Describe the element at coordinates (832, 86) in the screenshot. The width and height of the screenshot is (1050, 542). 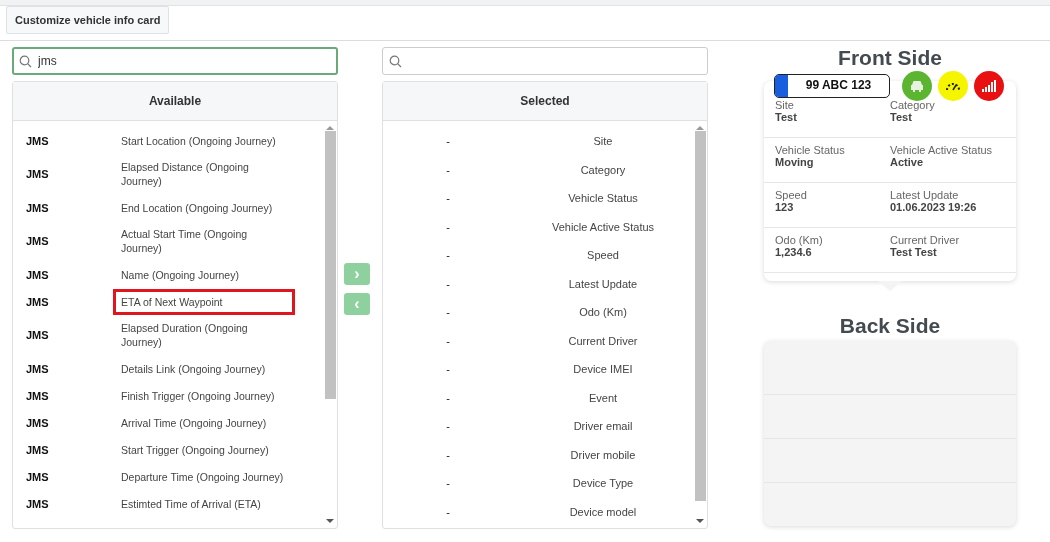
I see `license-plate: 99 ABC 123` at that location.